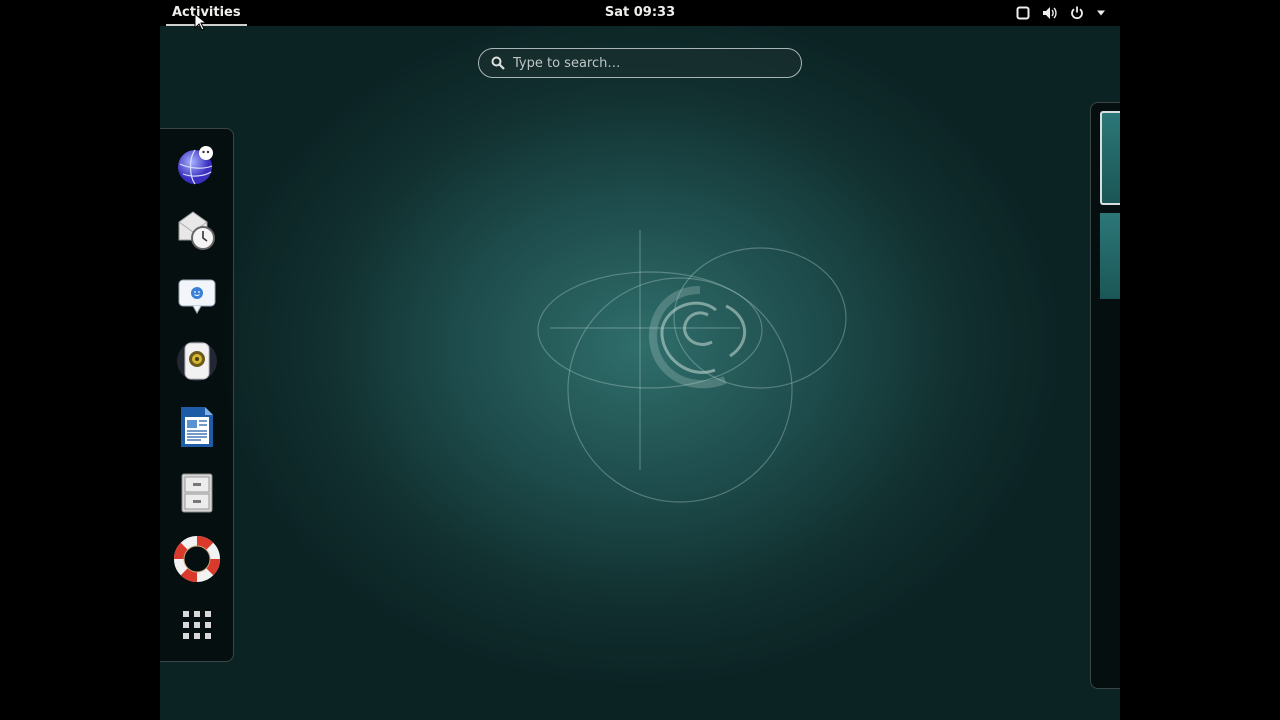  I want to click on search-entry, so click(640, 63).